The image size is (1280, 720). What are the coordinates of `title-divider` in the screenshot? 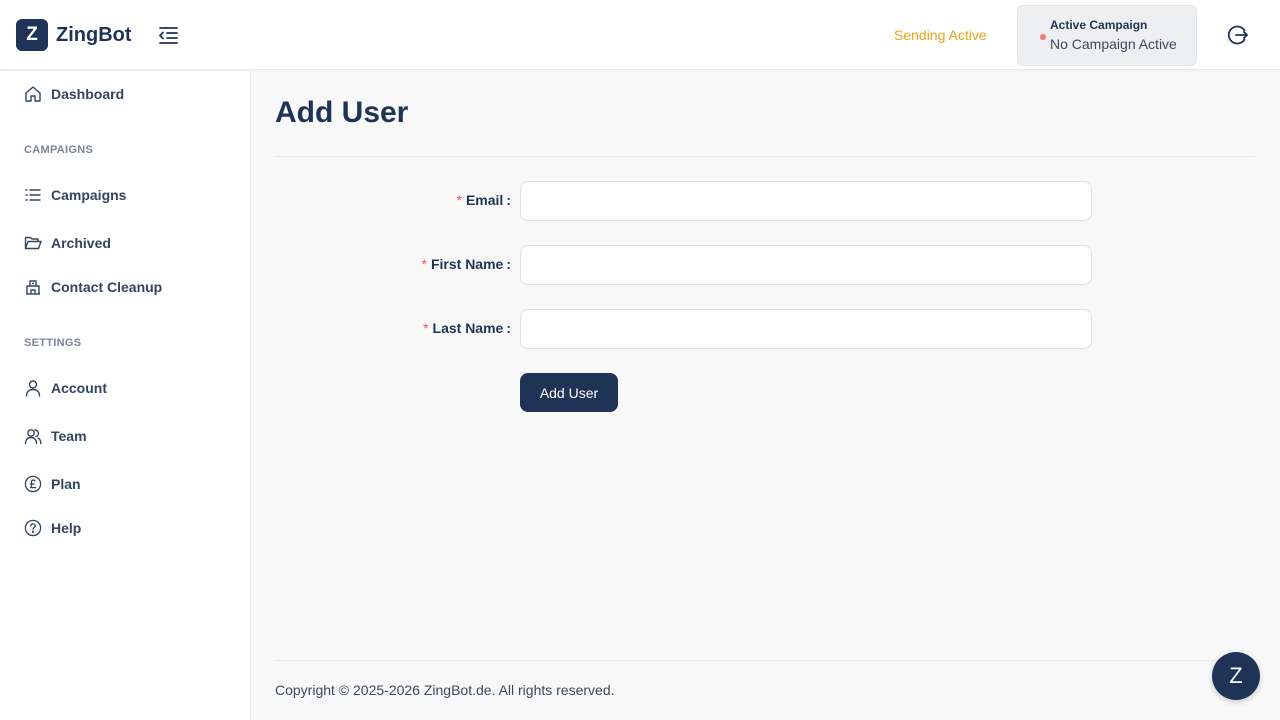 It's located at (765, 156).